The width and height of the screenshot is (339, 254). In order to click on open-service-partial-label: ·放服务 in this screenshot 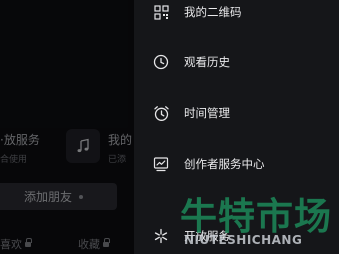, I will do `click(20, 140)`.